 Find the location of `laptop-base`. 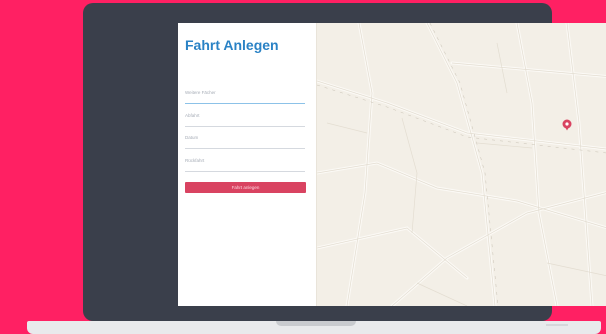

laptop-base is located at coordinates (314, 327).